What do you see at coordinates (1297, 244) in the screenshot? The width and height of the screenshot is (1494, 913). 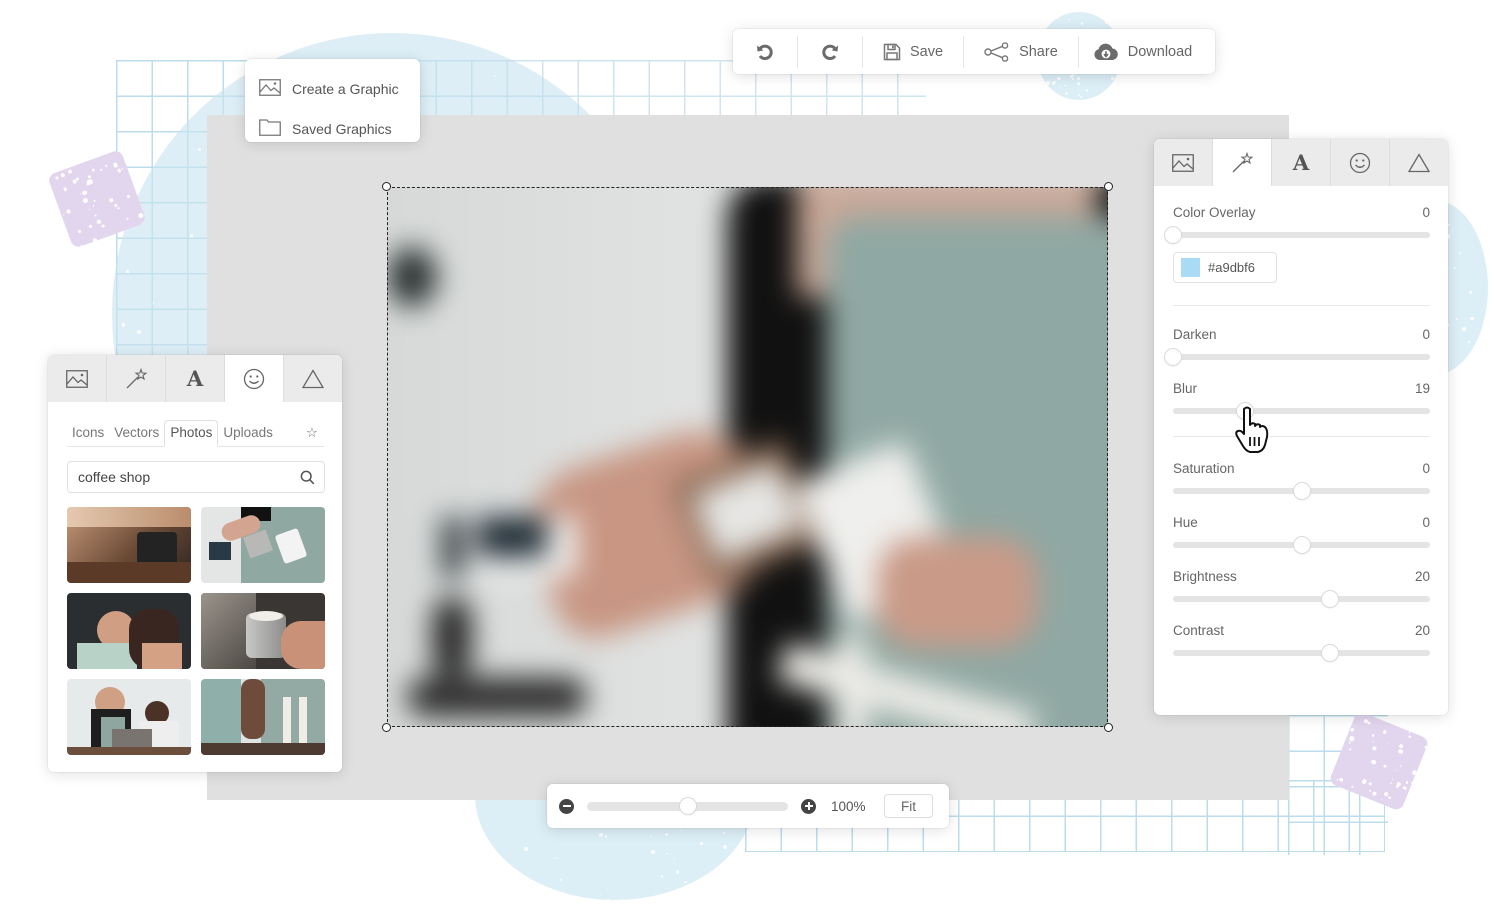 I see `color-overlay-control: Color Overlay 0 #a9dbf6` at bounding box center [1297, 244].